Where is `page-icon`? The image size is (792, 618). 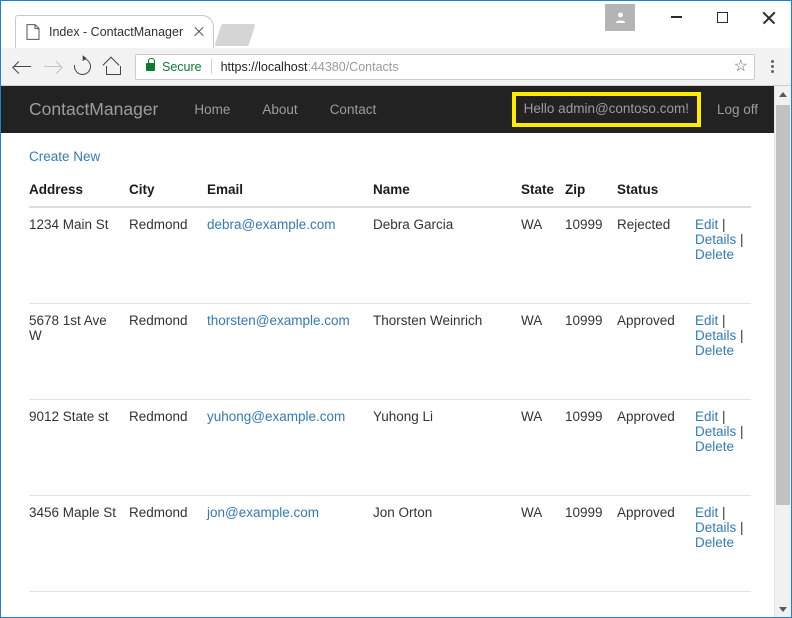
page-icon is located at coordinates (33, 32).